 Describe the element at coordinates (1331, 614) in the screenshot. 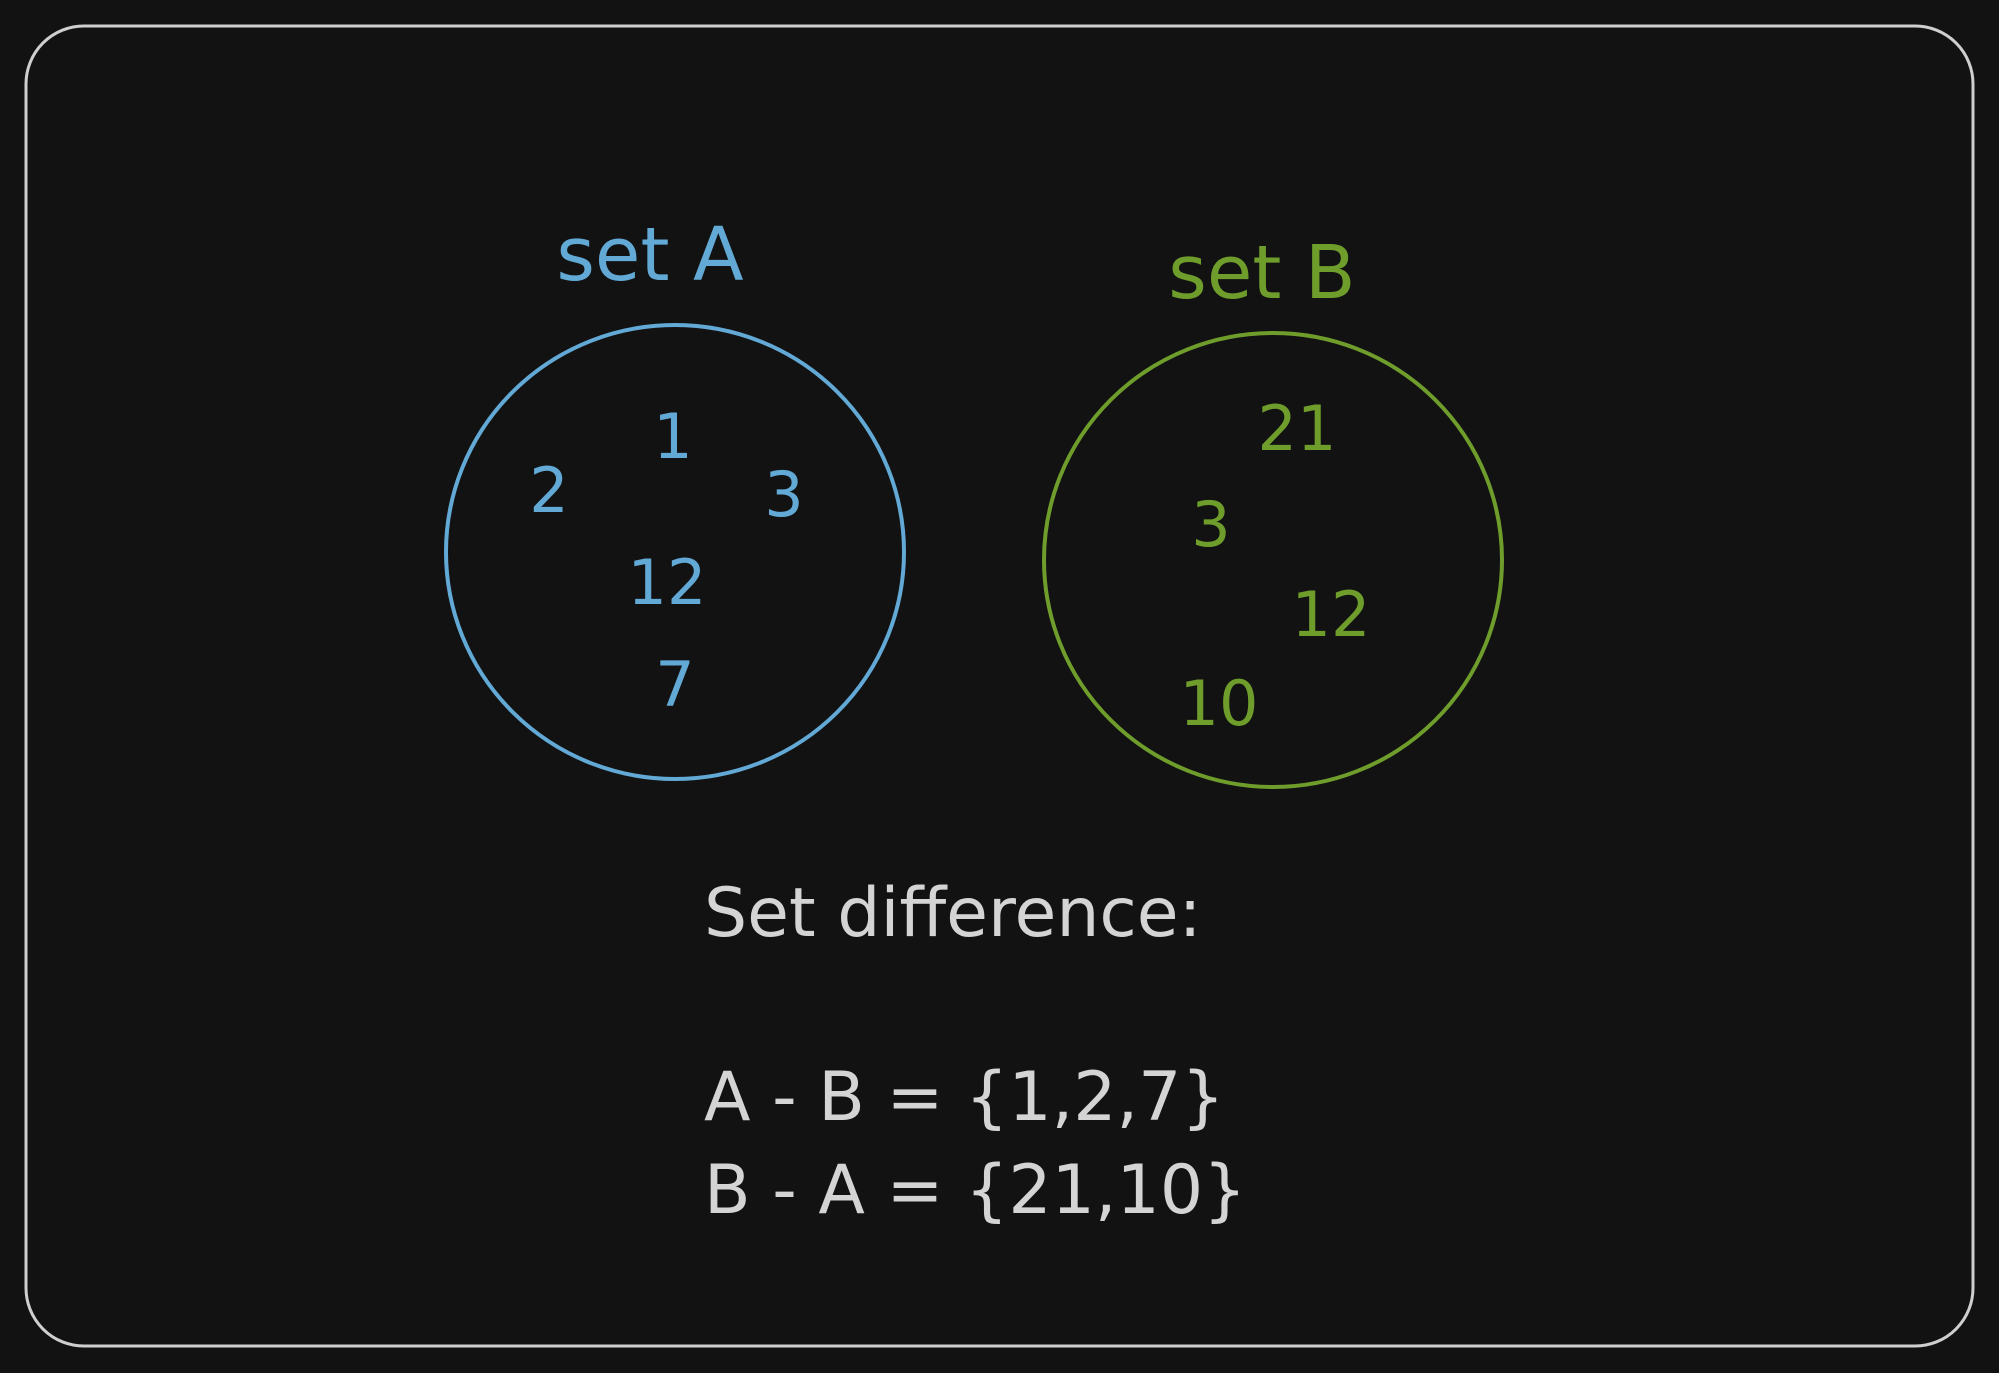

I see `set-b-element: 12` at that location.